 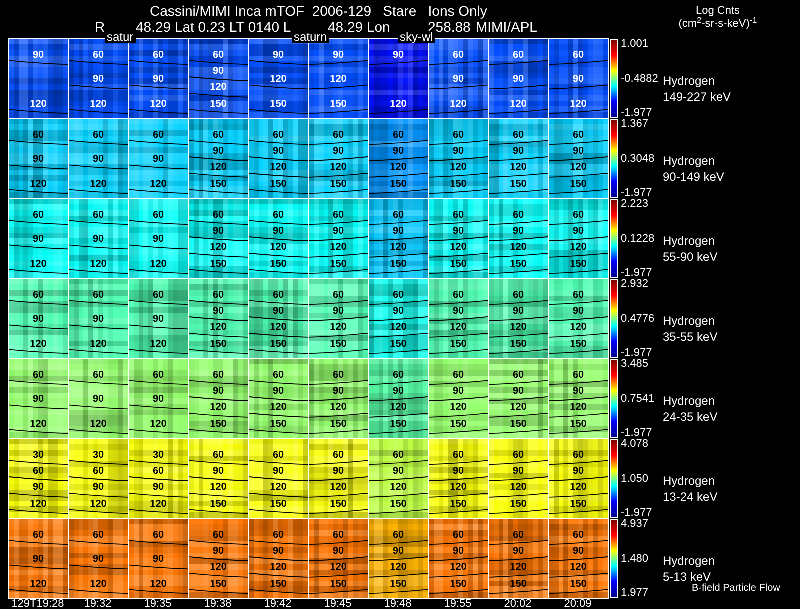 I want to click on scale-value: -0.4882, so click(x=640, y=79).